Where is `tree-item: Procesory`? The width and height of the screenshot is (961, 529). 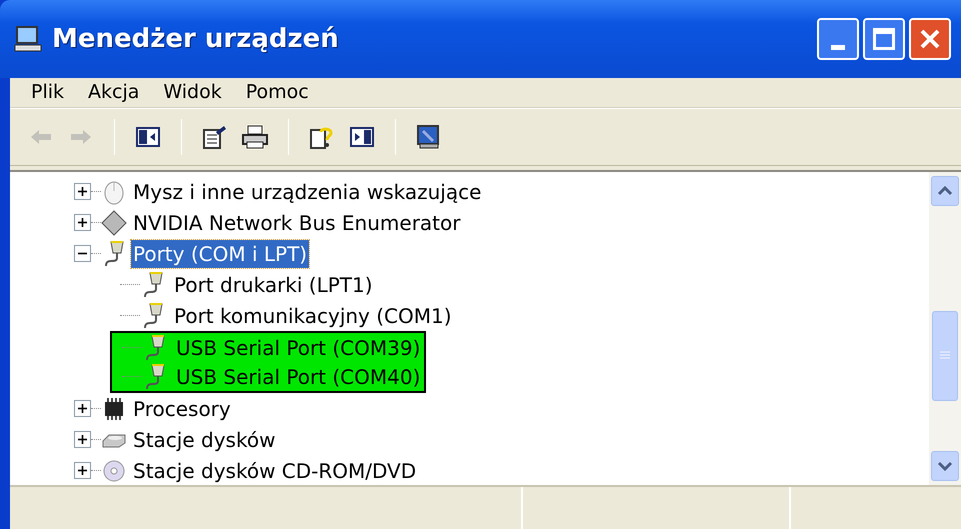 tree-item: Procesory is located at coordinates (182, 408).